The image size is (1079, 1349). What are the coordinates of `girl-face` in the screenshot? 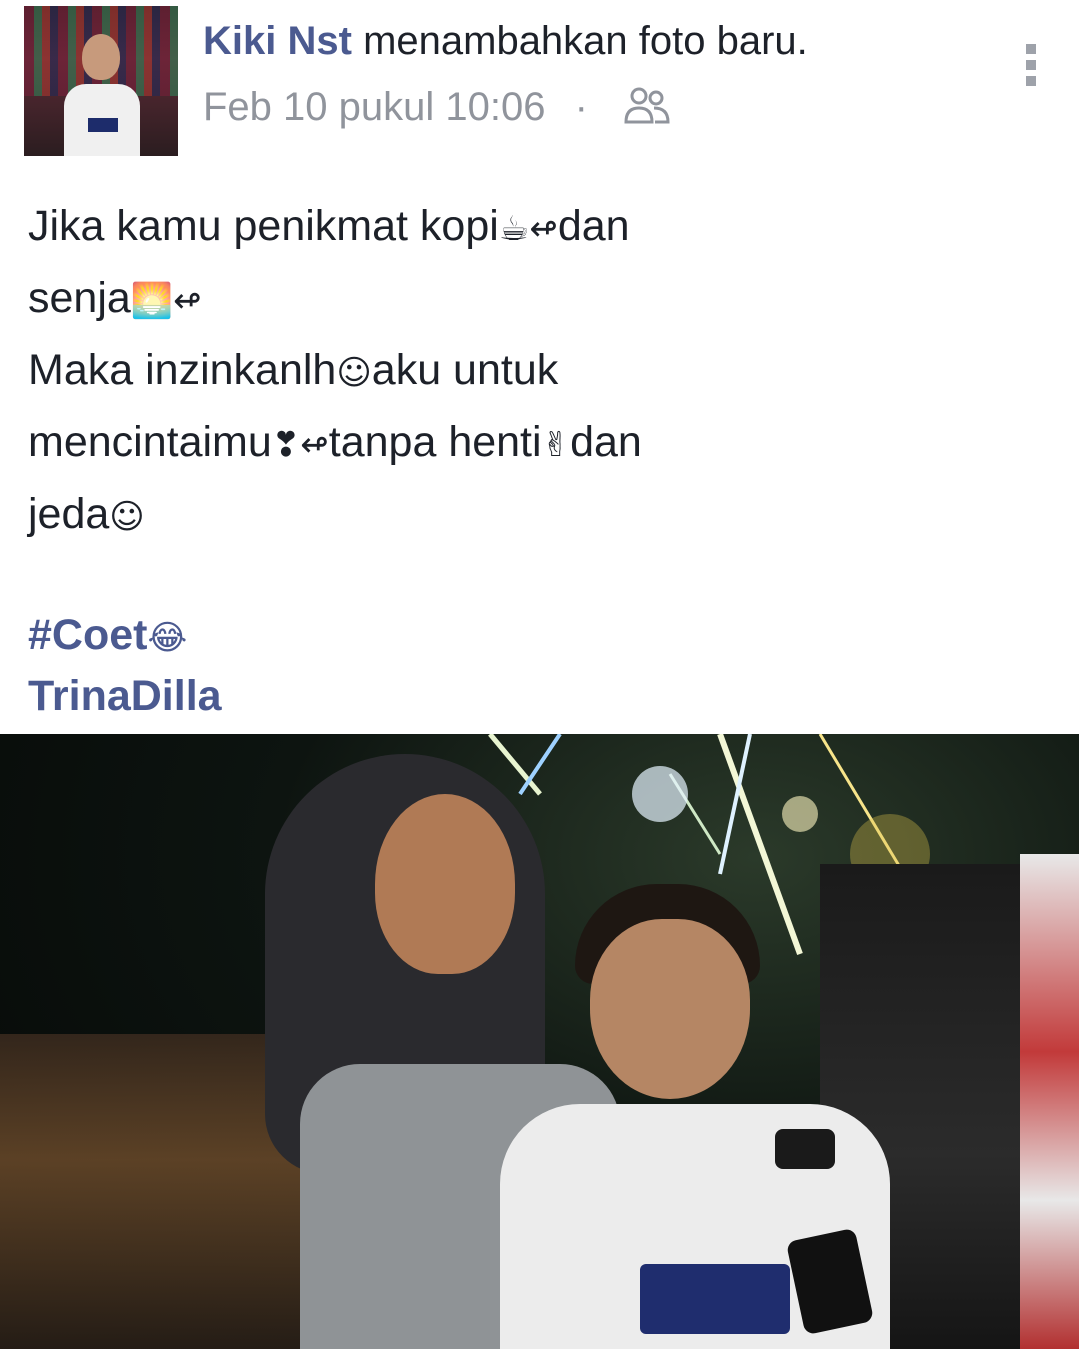 It's located at (445, 884).